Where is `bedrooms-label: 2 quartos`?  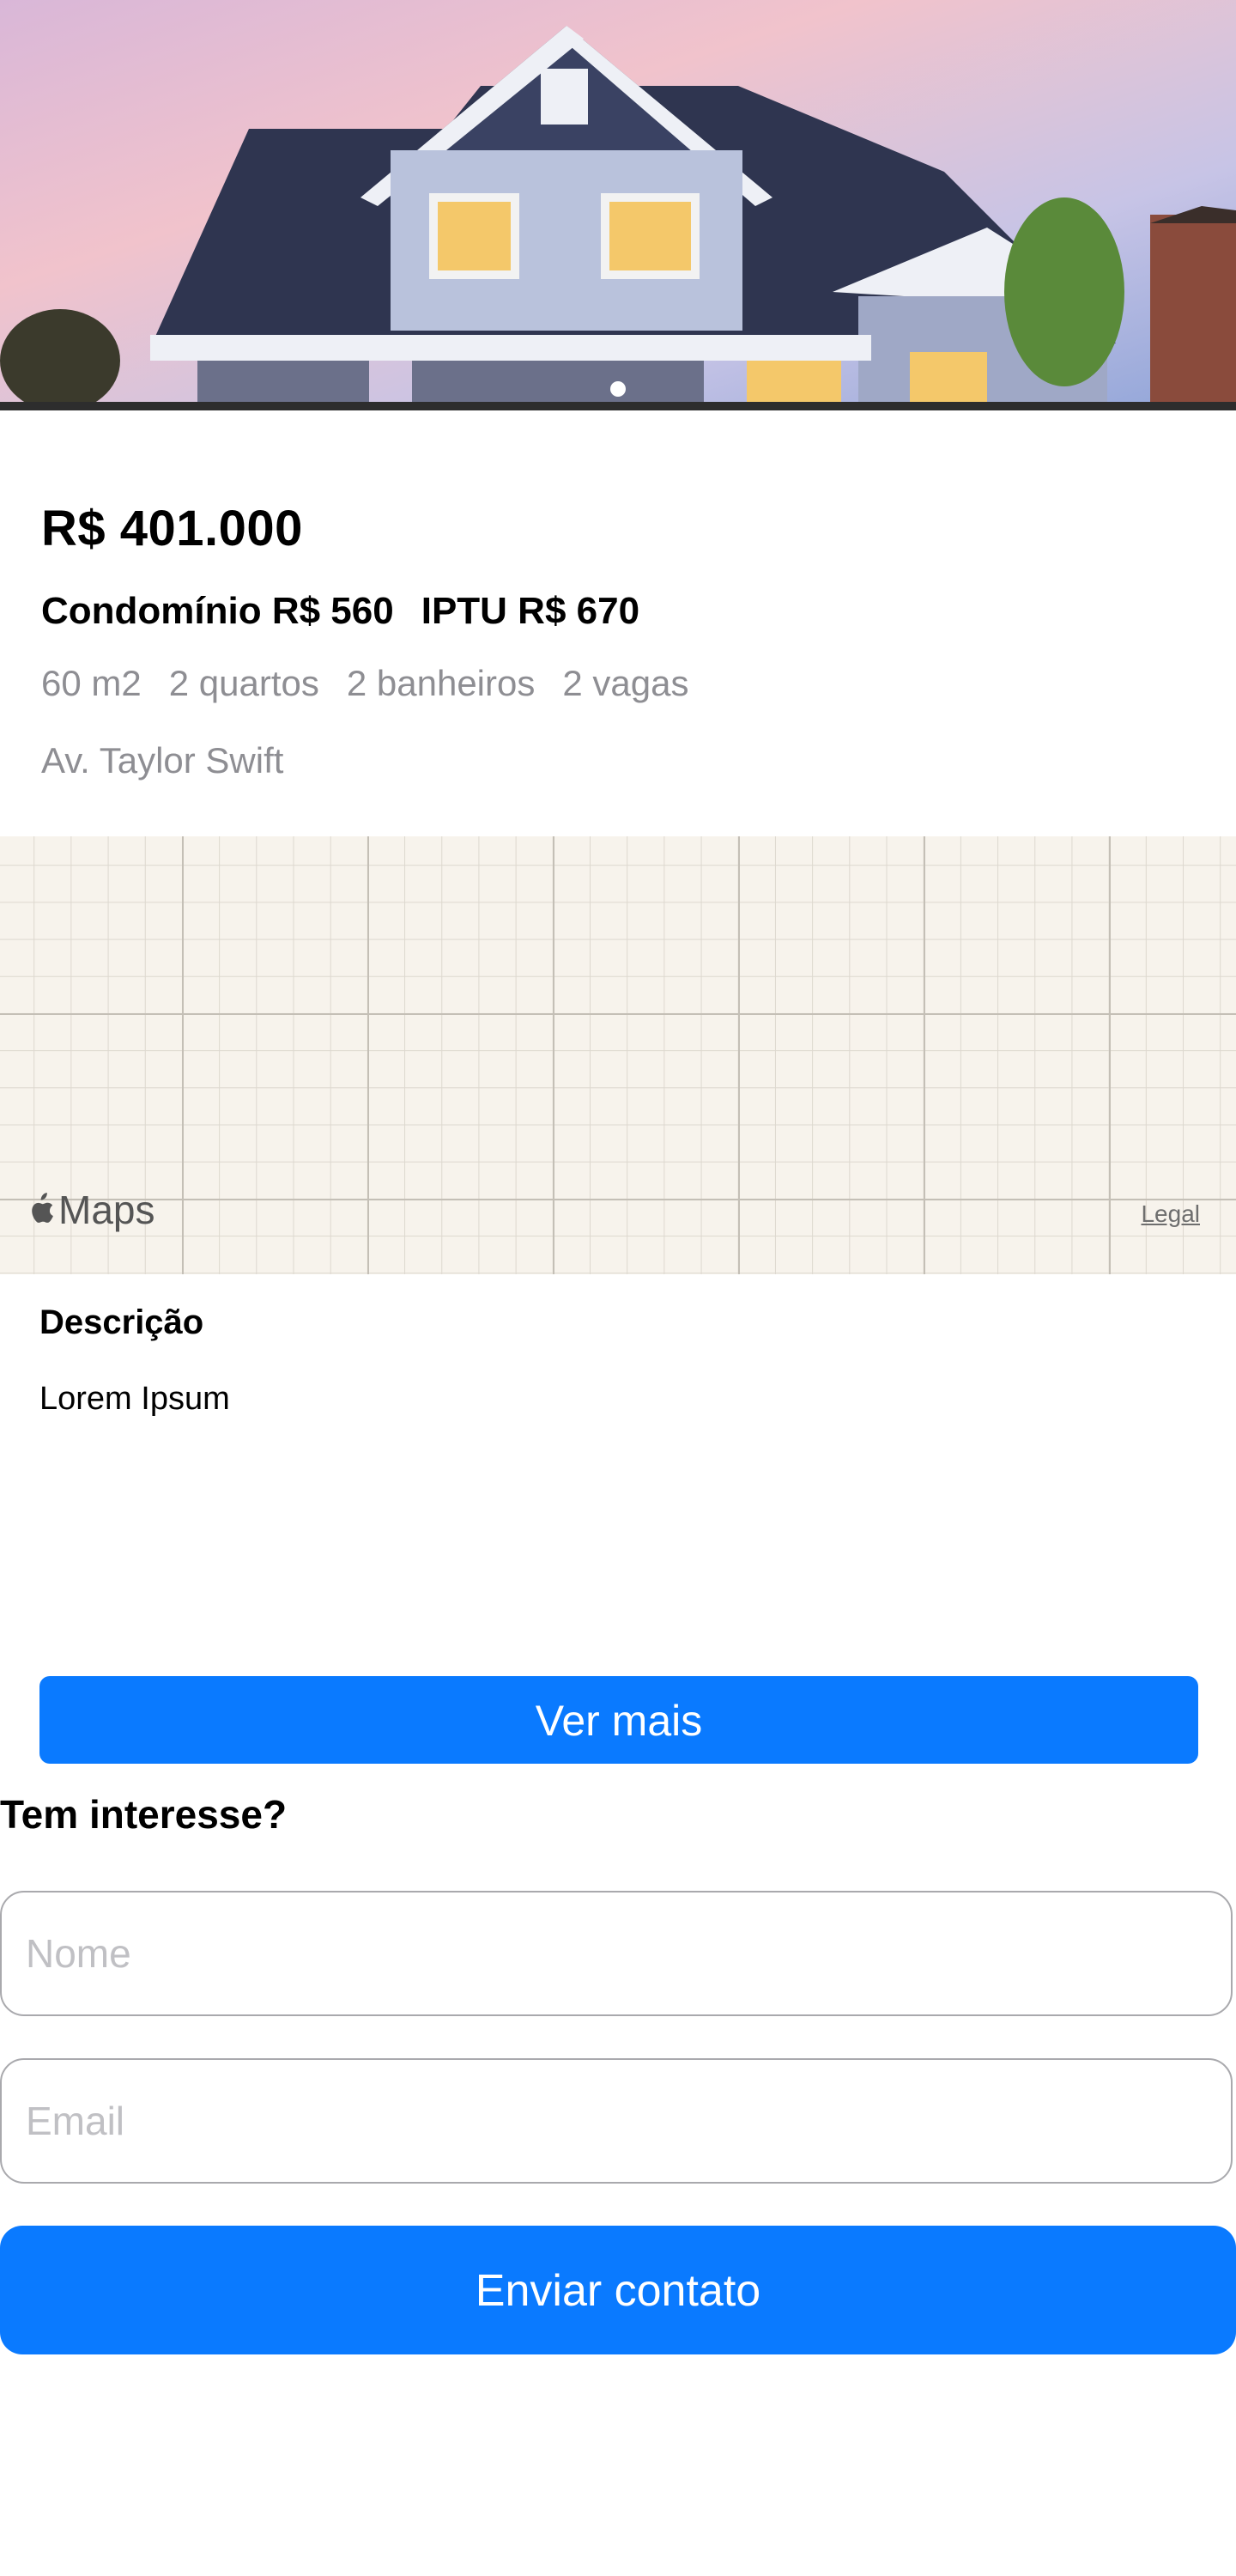 bedrooms-label: 2 quartos is located at coordinates (243, 683).